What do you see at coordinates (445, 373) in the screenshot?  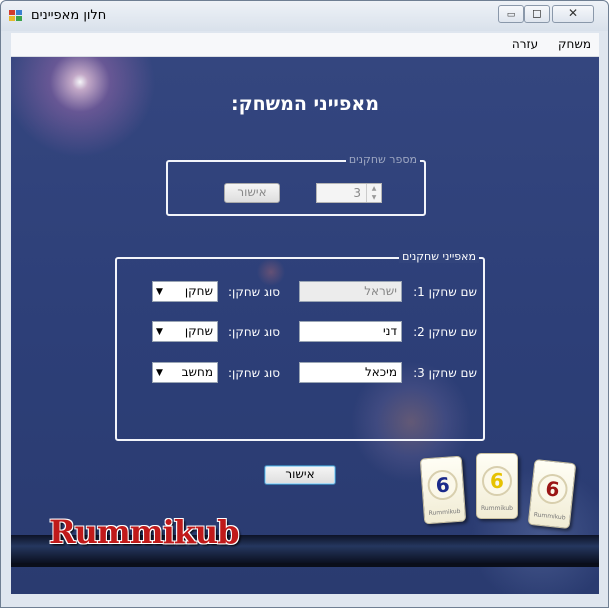 I see `player-3-name-label: שם שחקן 3:` at bounding box center [445, 373].